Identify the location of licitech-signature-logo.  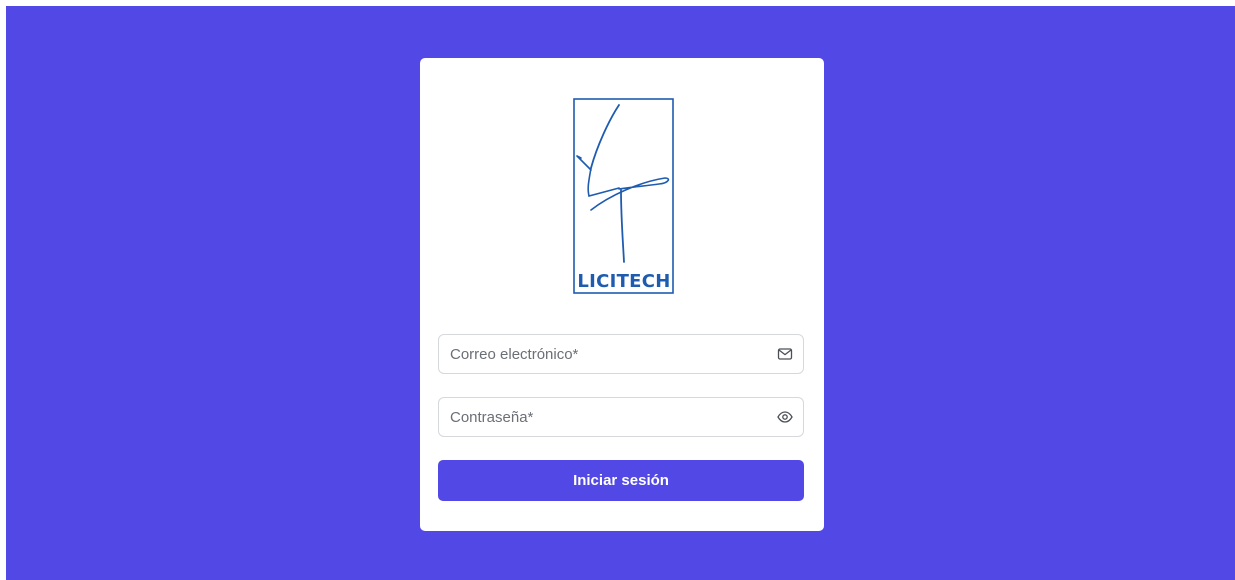
(623, 196).